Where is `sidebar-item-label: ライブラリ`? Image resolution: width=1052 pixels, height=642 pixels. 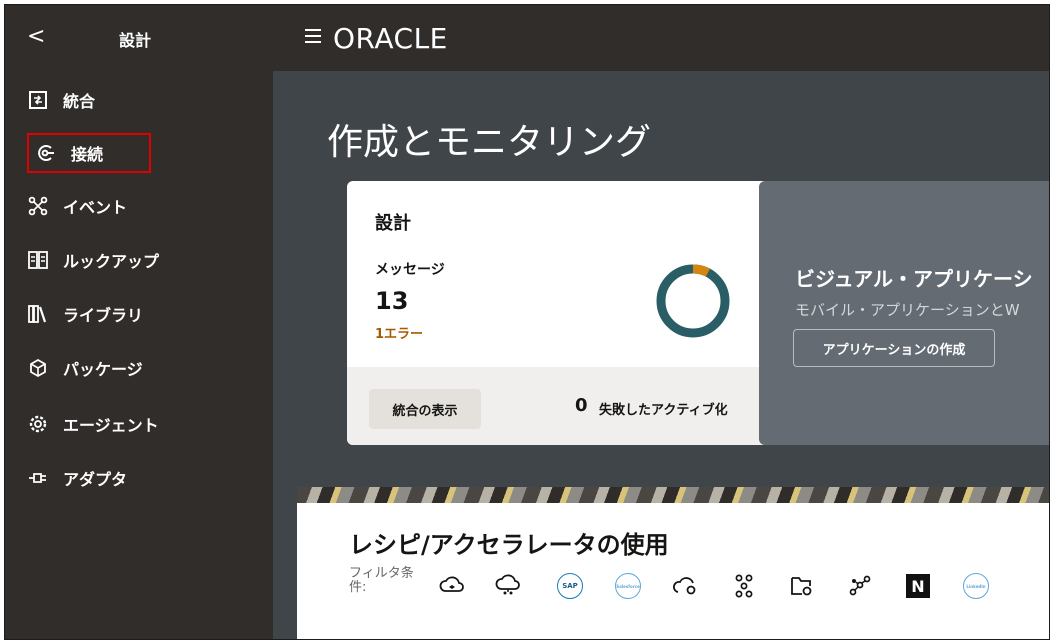
sidebar-item-label: ライブラリ is located at coordinates (103, 315).